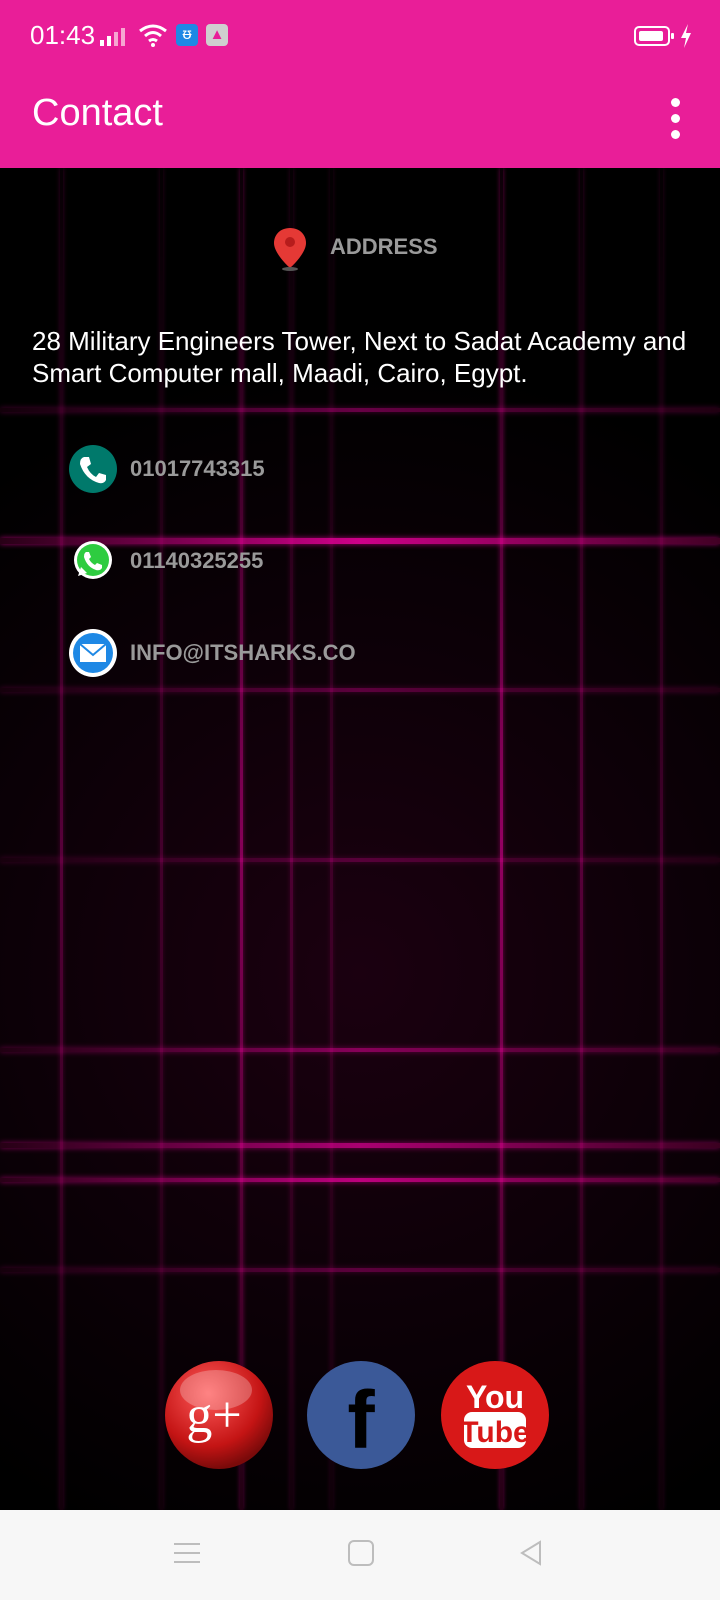 This screenshot has height=1600, width=720. I want to click on facebook-label: f, so click(361, 1420).